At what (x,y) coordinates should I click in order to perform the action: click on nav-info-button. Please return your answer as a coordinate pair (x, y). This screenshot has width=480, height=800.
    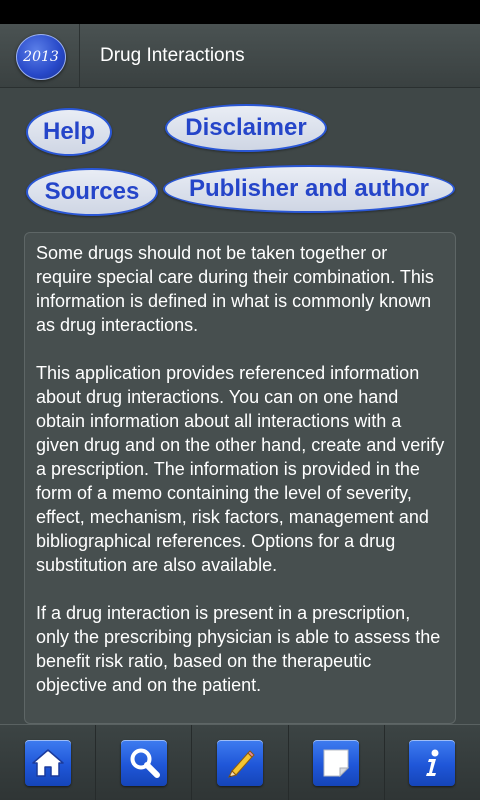
    Looking at the image, I should click on (432, 762).